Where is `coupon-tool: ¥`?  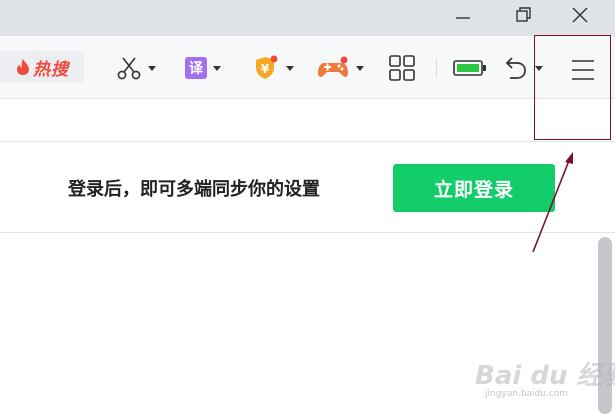
coupon-tool: ¥ is located at coordinates (273, 68).